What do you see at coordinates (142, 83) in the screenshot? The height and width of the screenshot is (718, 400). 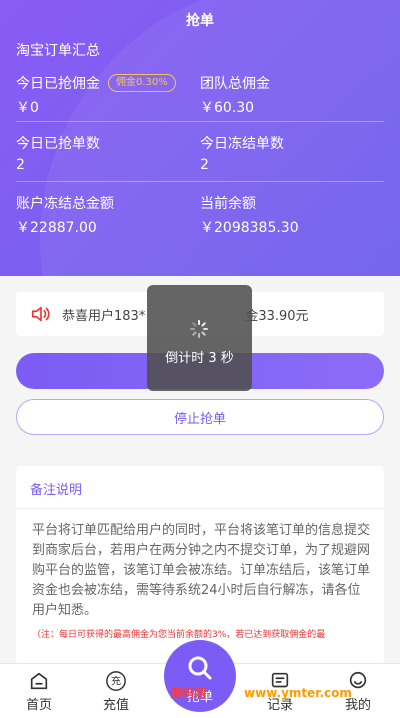 I see `commission-rate-badge: 佣金0.30%` at bounding box center [142, 83].